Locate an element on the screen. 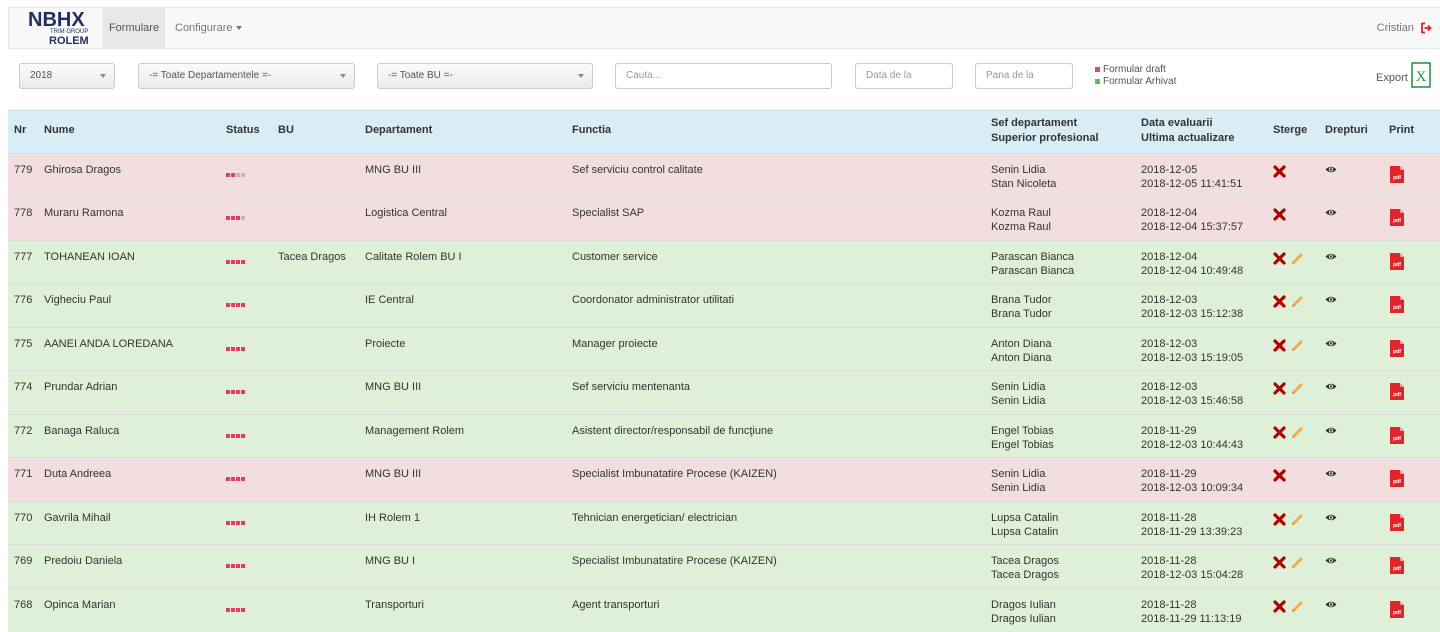 The width and height of the screenshot is (1440, 632). col-function: Functia is located at coordinates (775, 131).